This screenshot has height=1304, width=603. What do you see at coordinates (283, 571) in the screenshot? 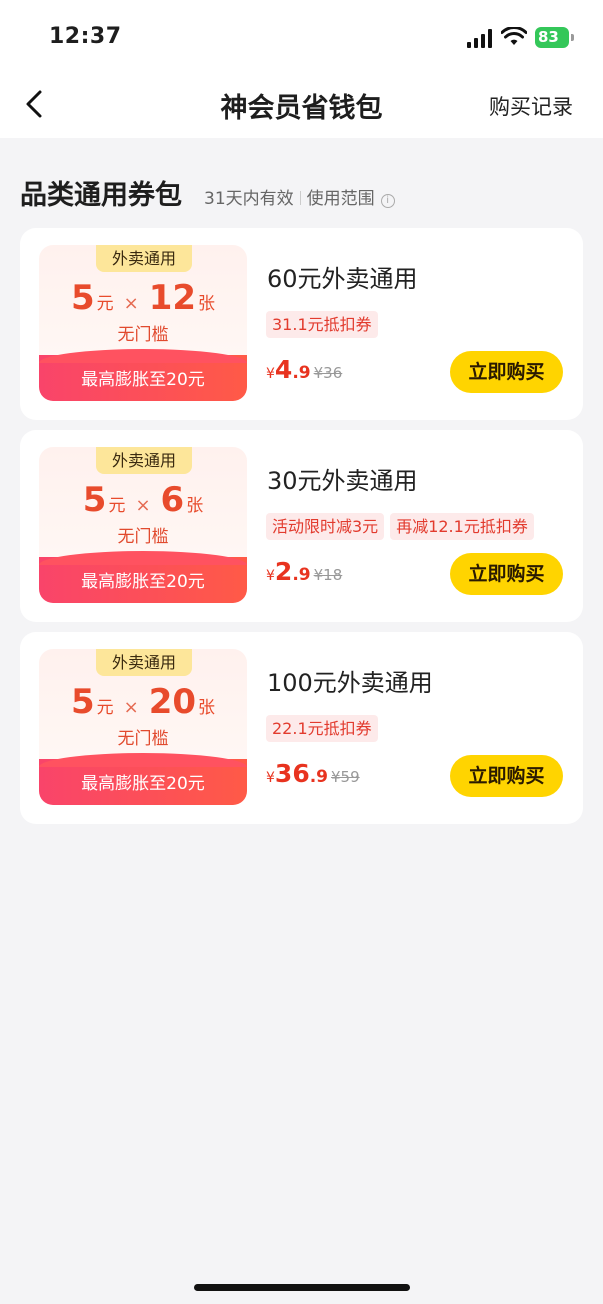
I see `price-integer: 2` at bounding box center [283, 571].